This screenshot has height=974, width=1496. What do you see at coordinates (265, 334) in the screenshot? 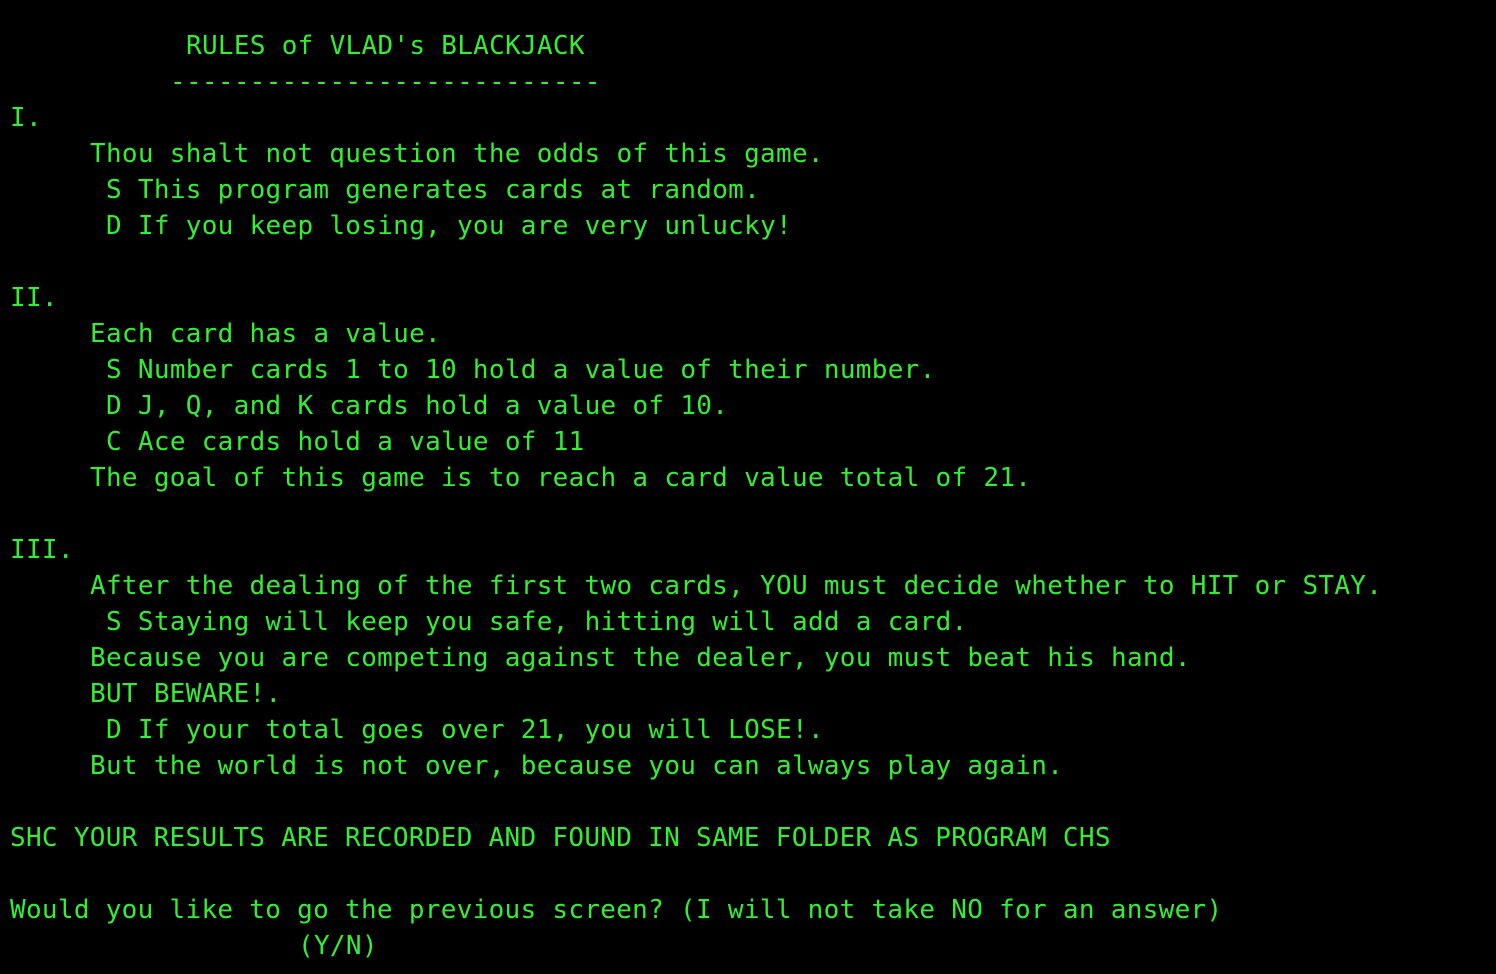
I see `rule-2-text: Each card has a value.` at bounding box center [265, 334].